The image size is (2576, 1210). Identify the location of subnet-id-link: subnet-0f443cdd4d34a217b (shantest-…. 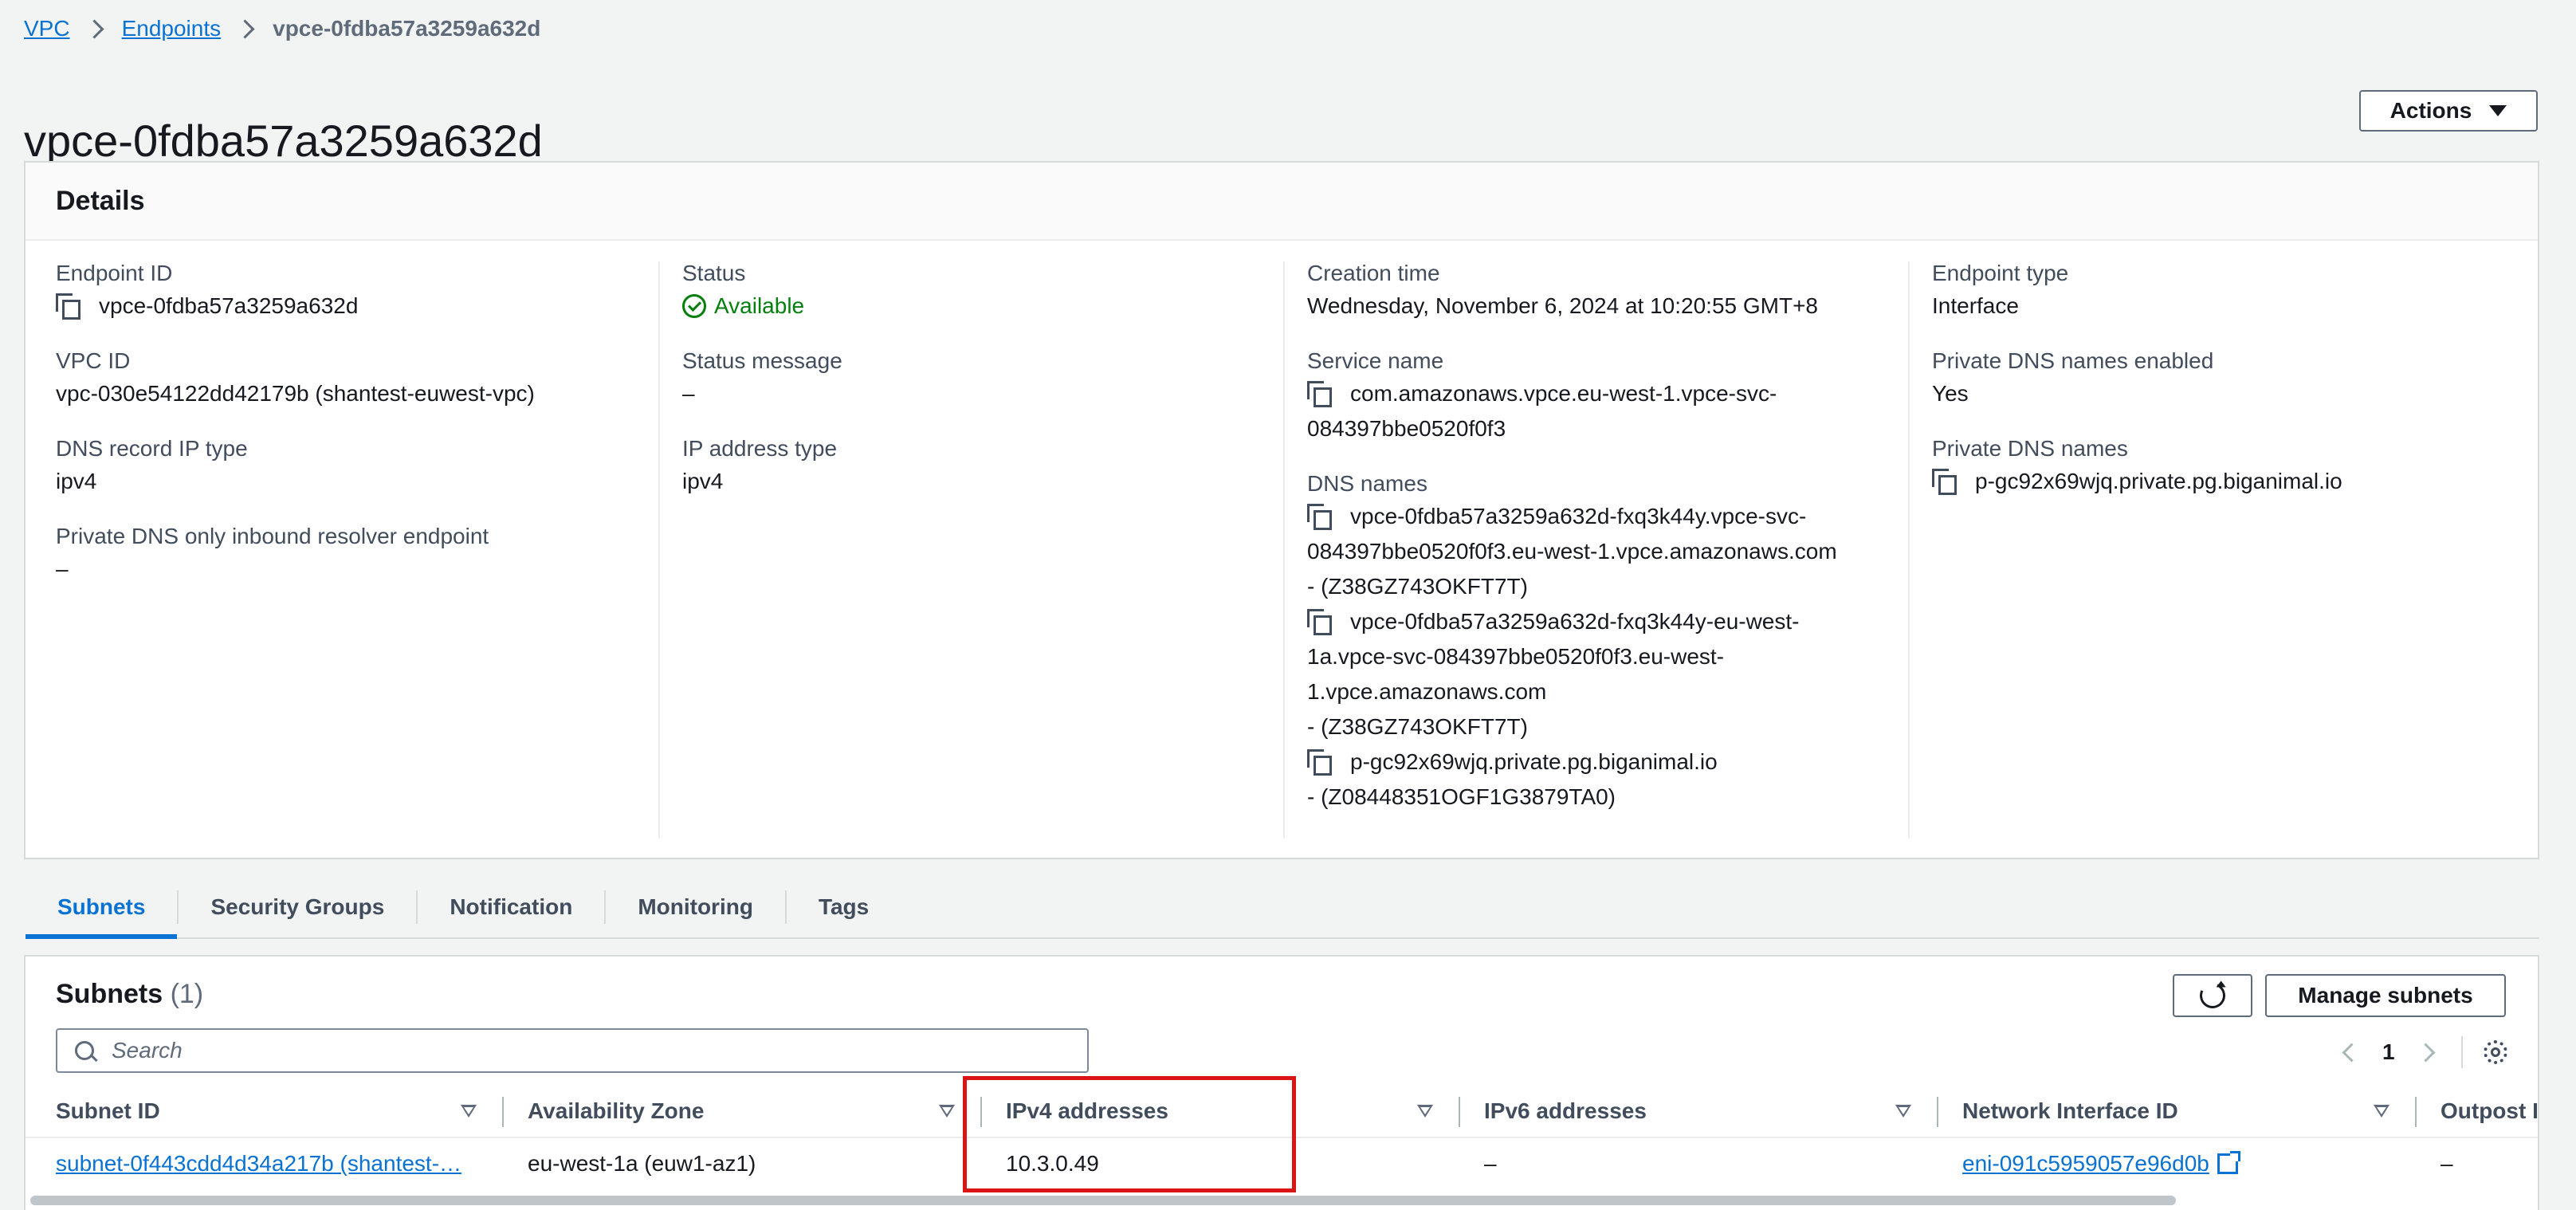
(258, 1164).